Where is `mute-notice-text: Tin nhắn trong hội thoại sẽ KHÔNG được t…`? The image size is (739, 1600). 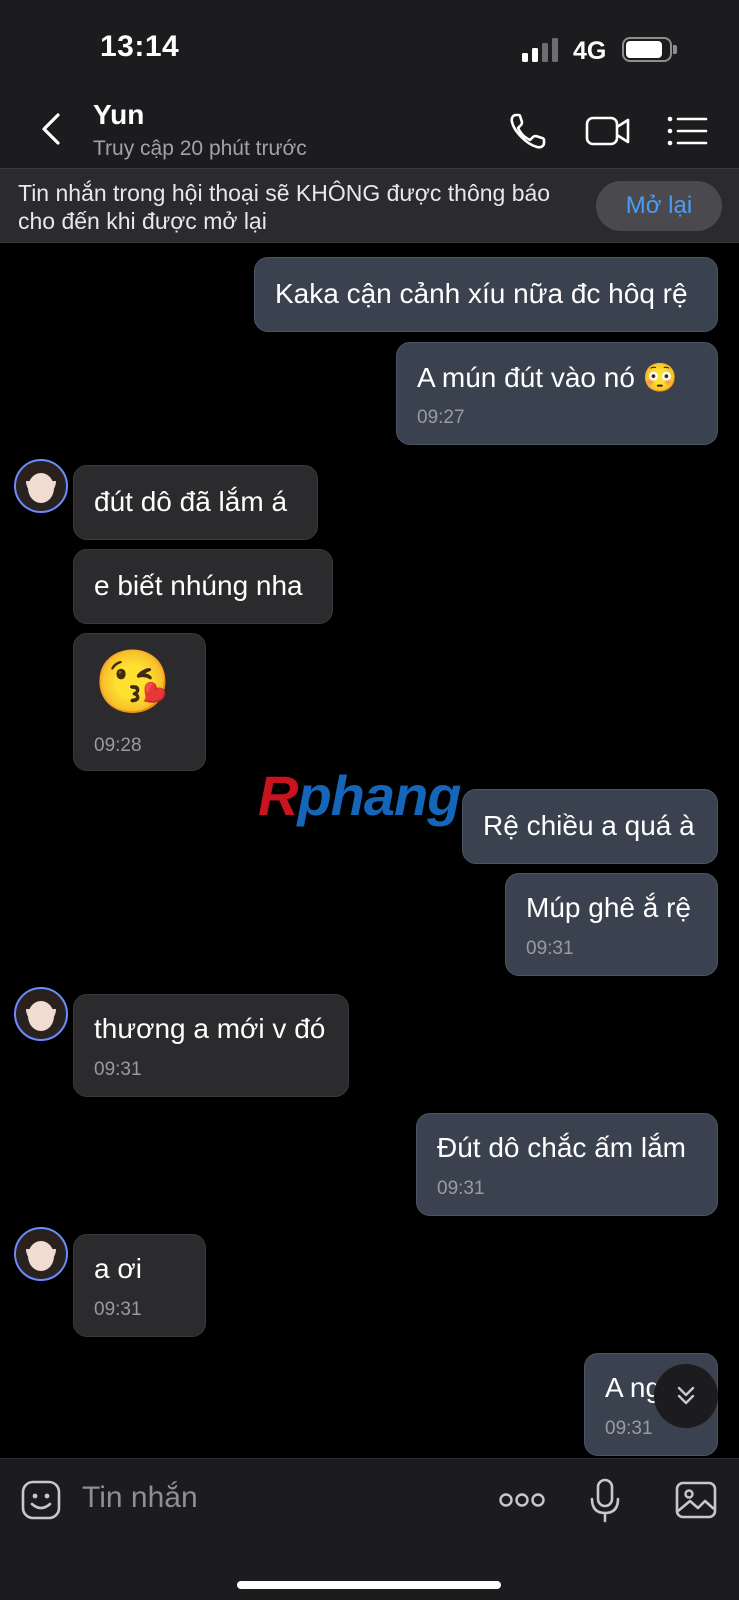
mute-notice-text: Tin nhắn trong hội thoại sẽ KHÔNG được t… is located at coordinates (284, 207).